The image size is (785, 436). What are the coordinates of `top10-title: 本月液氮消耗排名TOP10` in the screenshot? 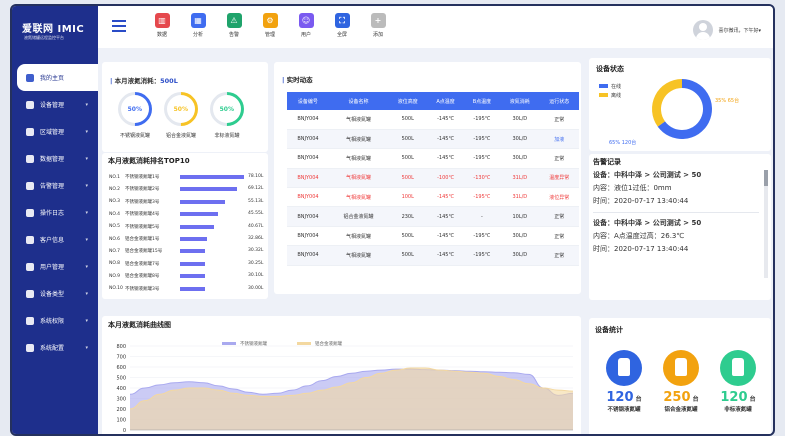 It's located at (149, 161).